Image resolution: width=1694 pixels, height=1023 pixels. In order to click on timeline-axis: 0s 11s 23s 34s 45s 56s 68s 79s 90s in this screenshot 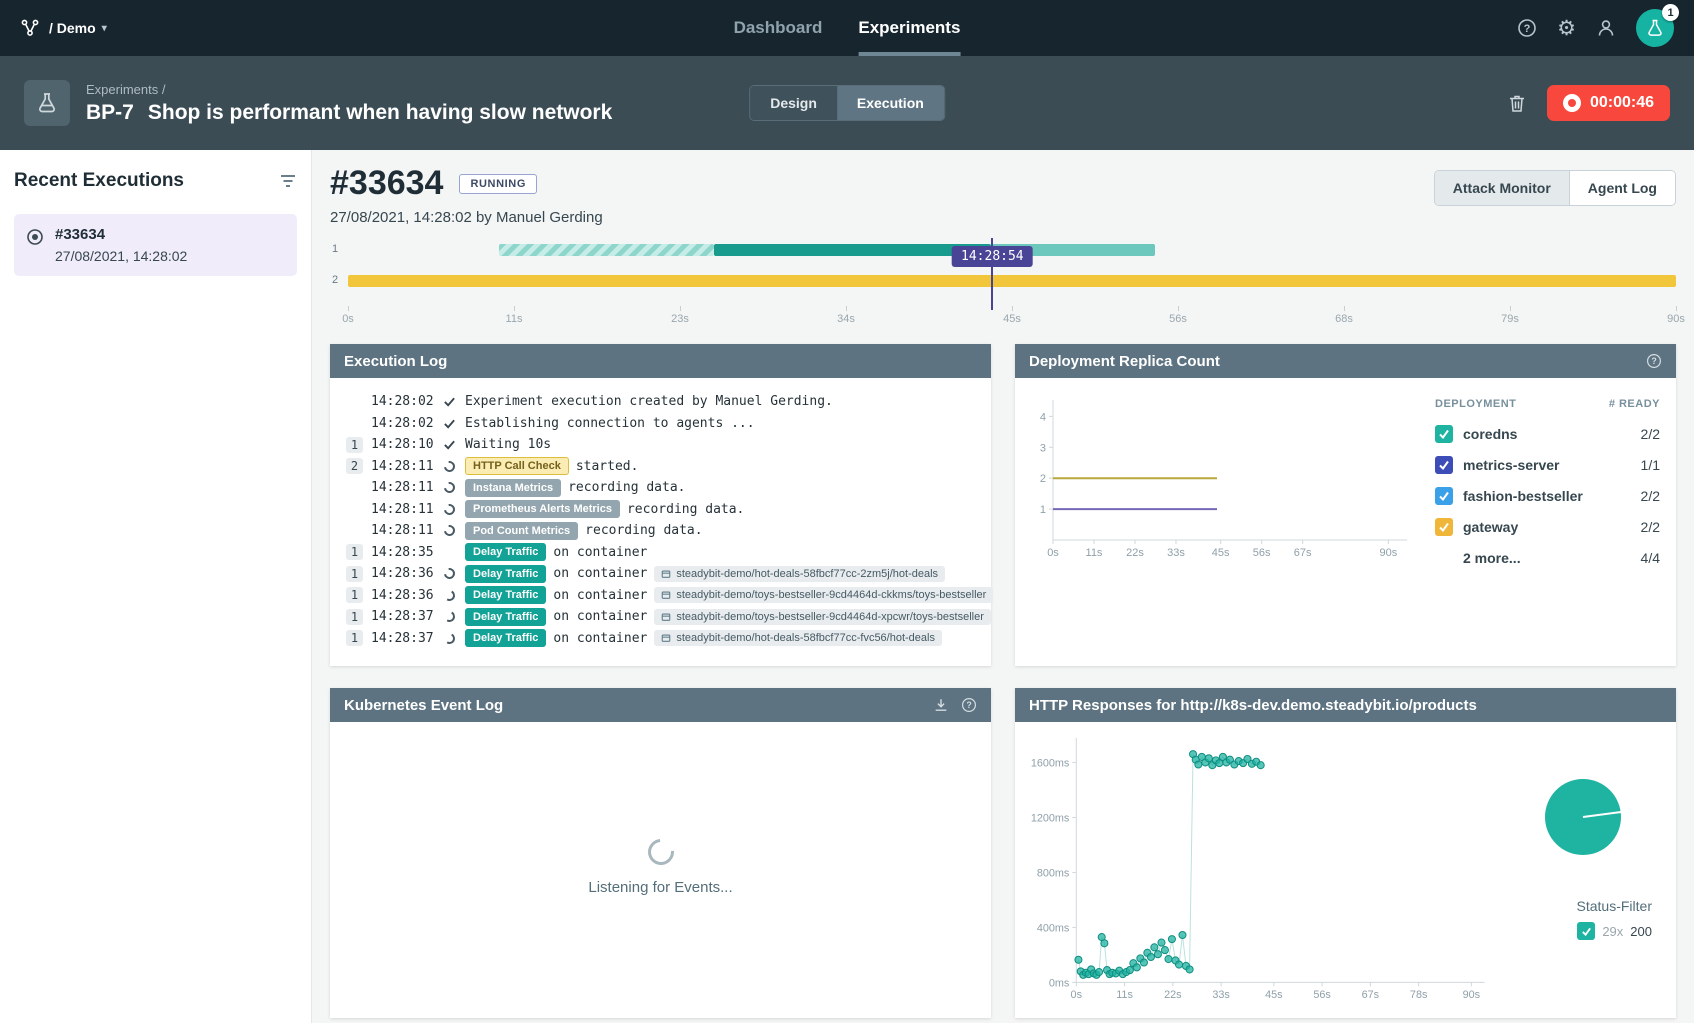, I will do `click(1013, 317)`.